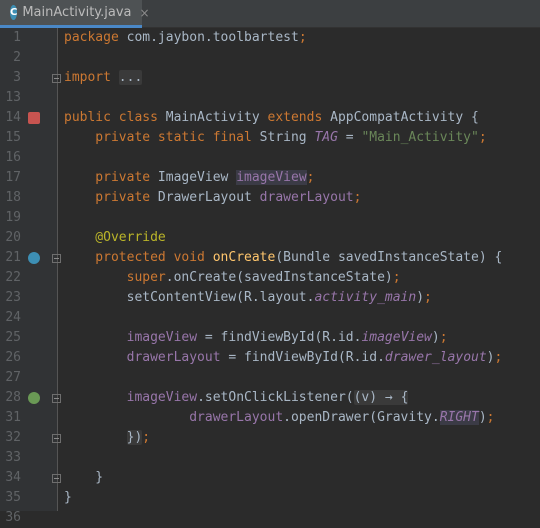  What do you see at coordinates (459, 417) in the screenshot?
I see `code-token: RIGHT` at bounding box center [459, 417].